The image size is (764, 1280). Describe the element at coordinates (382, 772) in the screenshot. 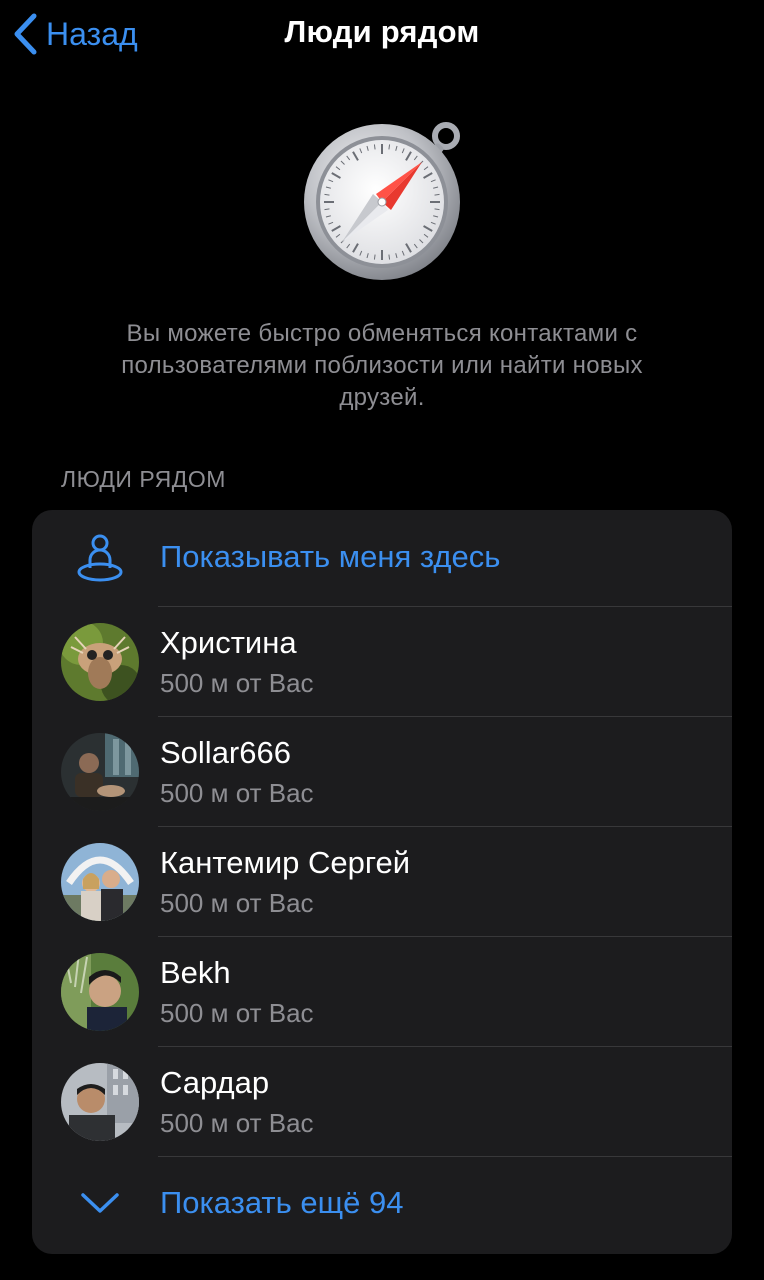

I see `person-row: Sollar666 500 м от Вас` at that location.